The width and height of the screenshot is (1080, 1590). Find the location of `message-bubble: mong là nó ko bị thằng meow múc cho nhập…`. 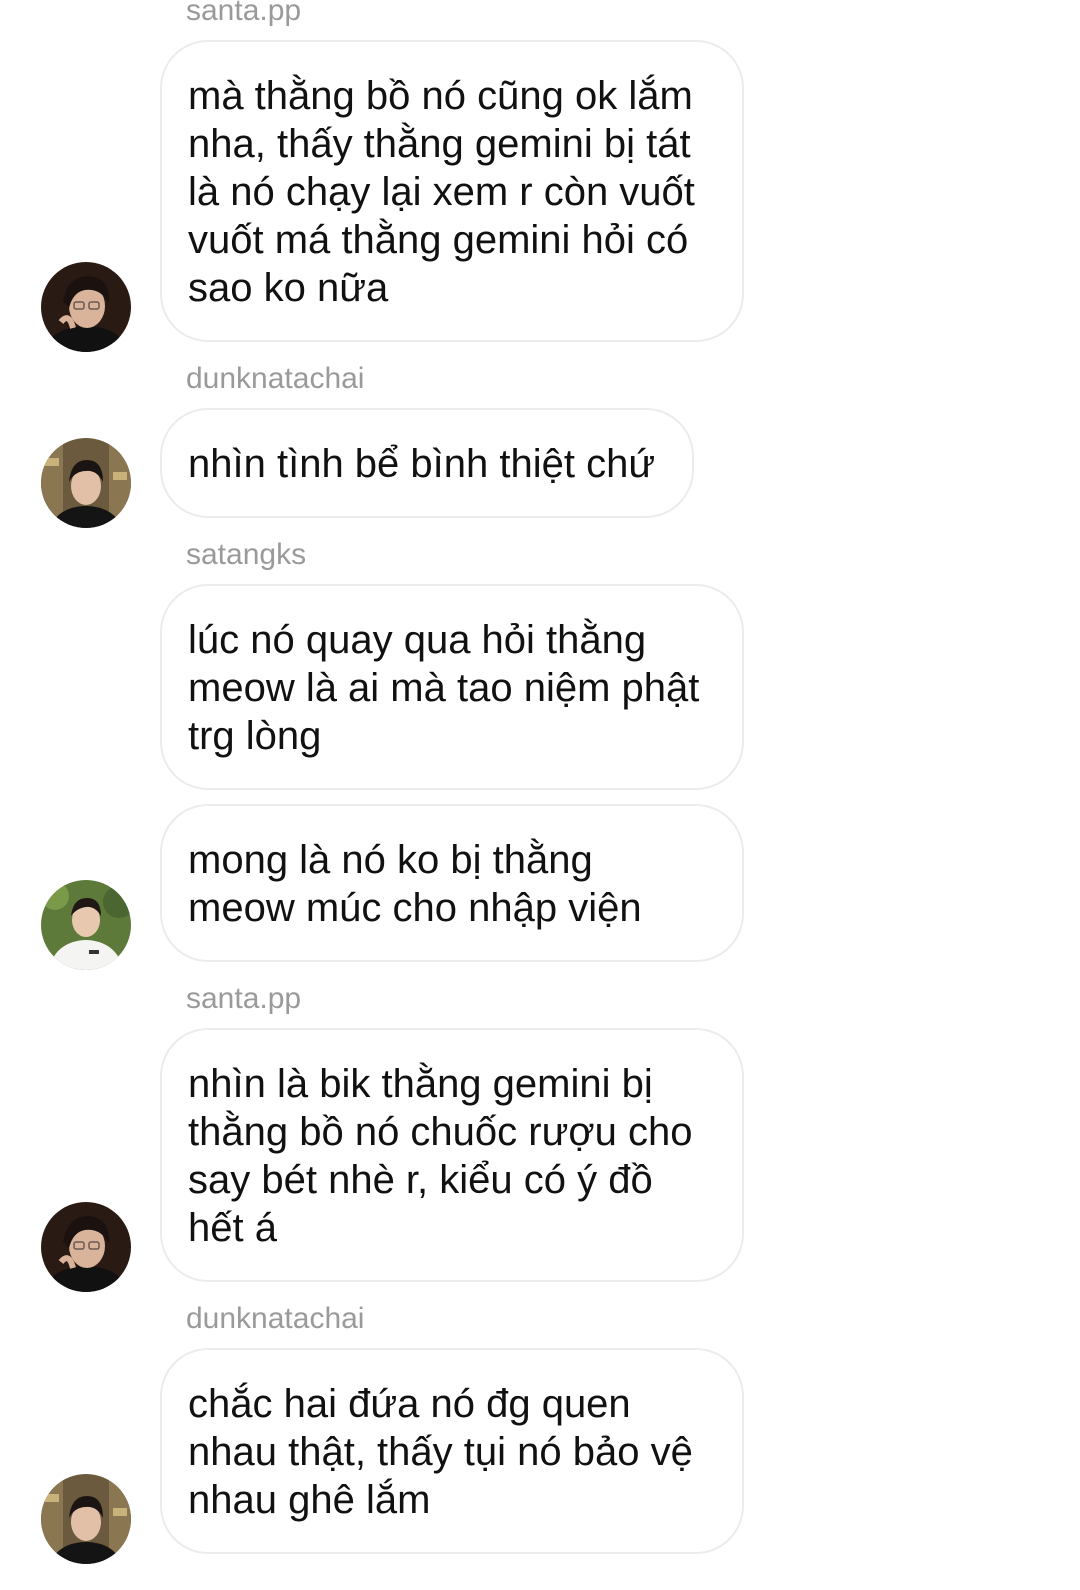

message-bubble: mong là nó ko bị thằng meow múc cho nhập… is located at coordinates (452, 883).